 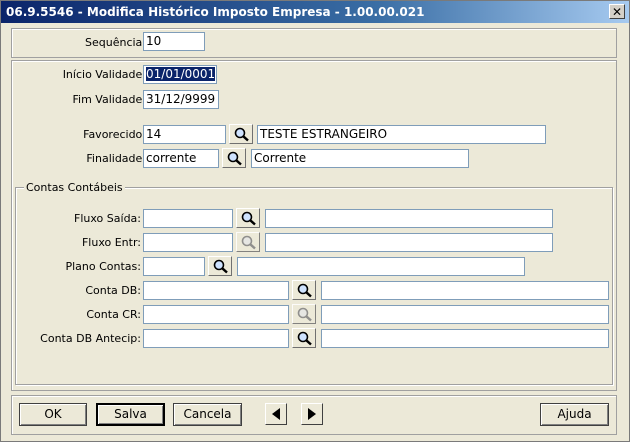 What do you see at coordinates (465, 290) in the screenshot?
I see `conta-db-description-field` at bounding box center [465, 290].